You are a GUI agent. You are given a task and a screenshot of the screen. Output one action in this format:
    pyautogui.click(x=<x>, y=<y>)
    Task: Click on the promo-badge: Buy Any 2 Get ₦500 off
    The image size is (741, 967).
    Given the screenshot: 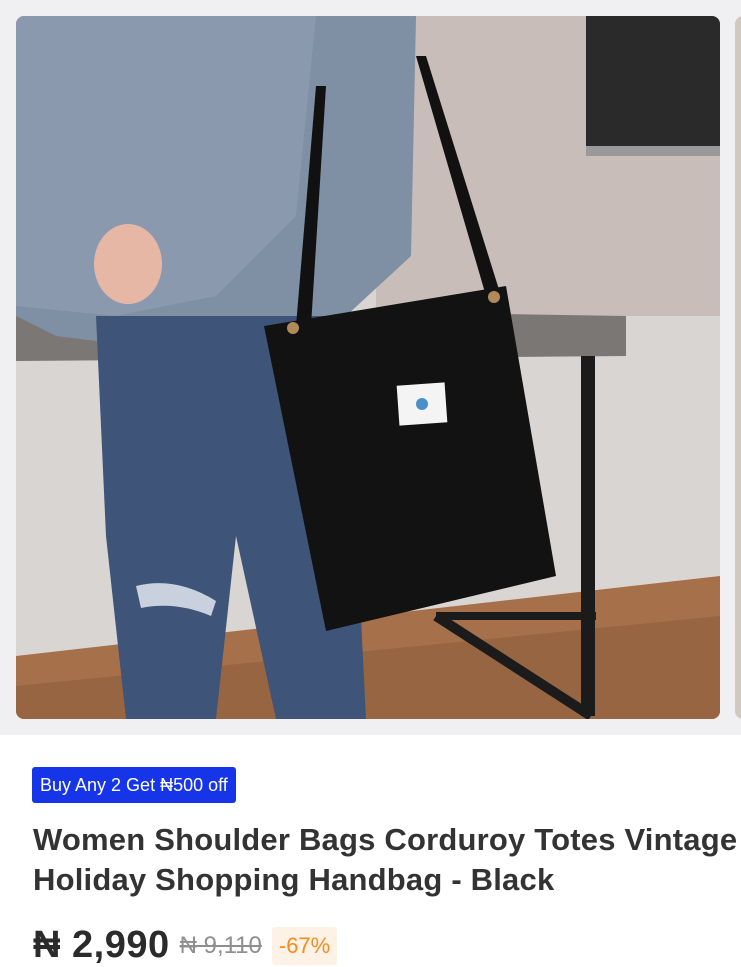 What is the action you would take?
    pyautogui.click(x=134, y=785)
    